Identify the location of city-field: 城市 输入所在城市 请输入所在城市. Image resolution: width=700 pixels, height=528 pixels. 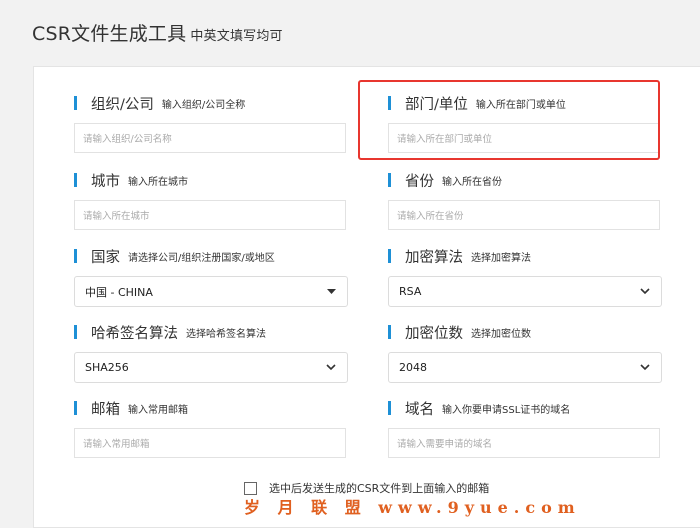
(211, 199).